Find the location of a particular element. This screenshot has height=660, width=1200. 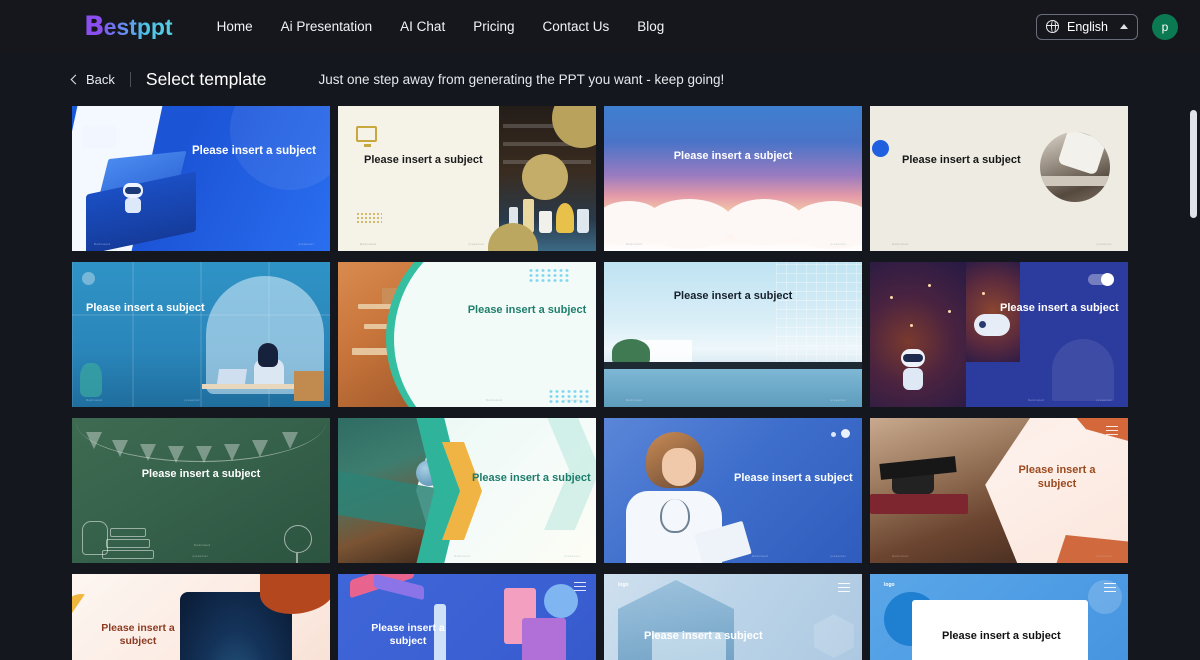

nav-item-pricing: Pricing is located at coordinates (493, 26).